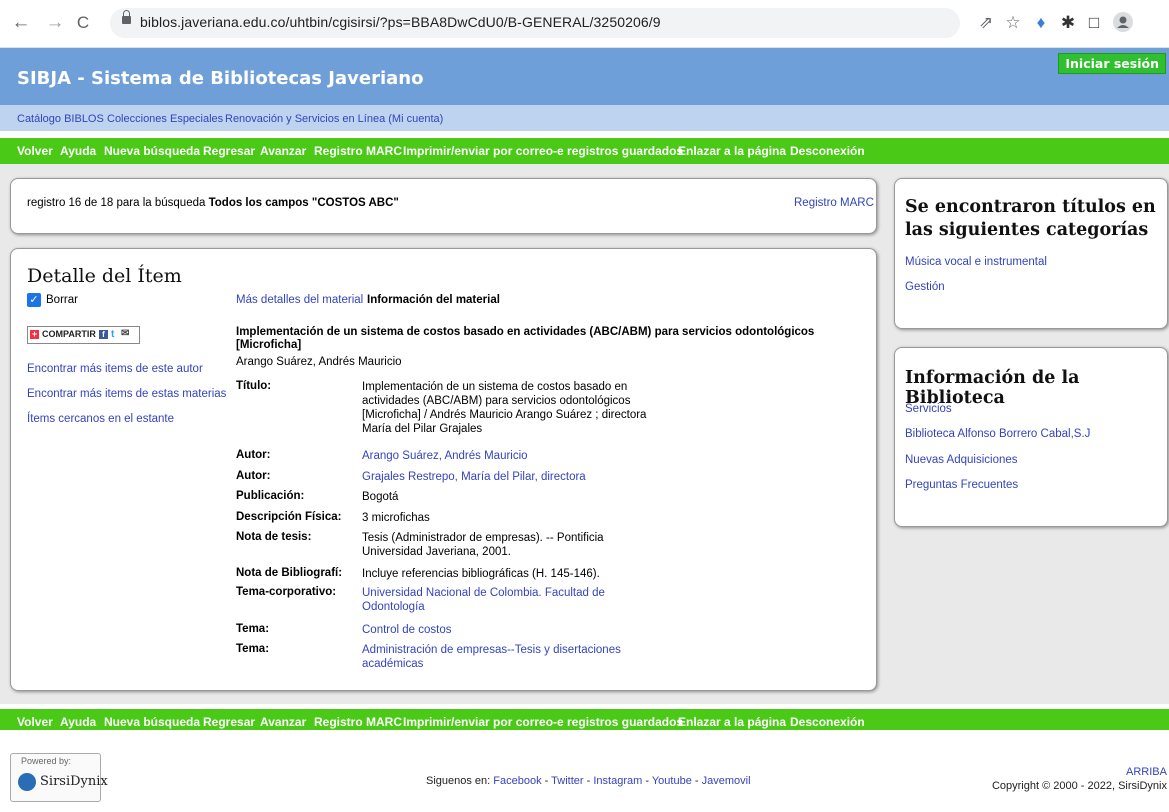 This screenshot has height=812, width=1169. I want to click on extension-feather-icon: ♦, so click(1041, 23).